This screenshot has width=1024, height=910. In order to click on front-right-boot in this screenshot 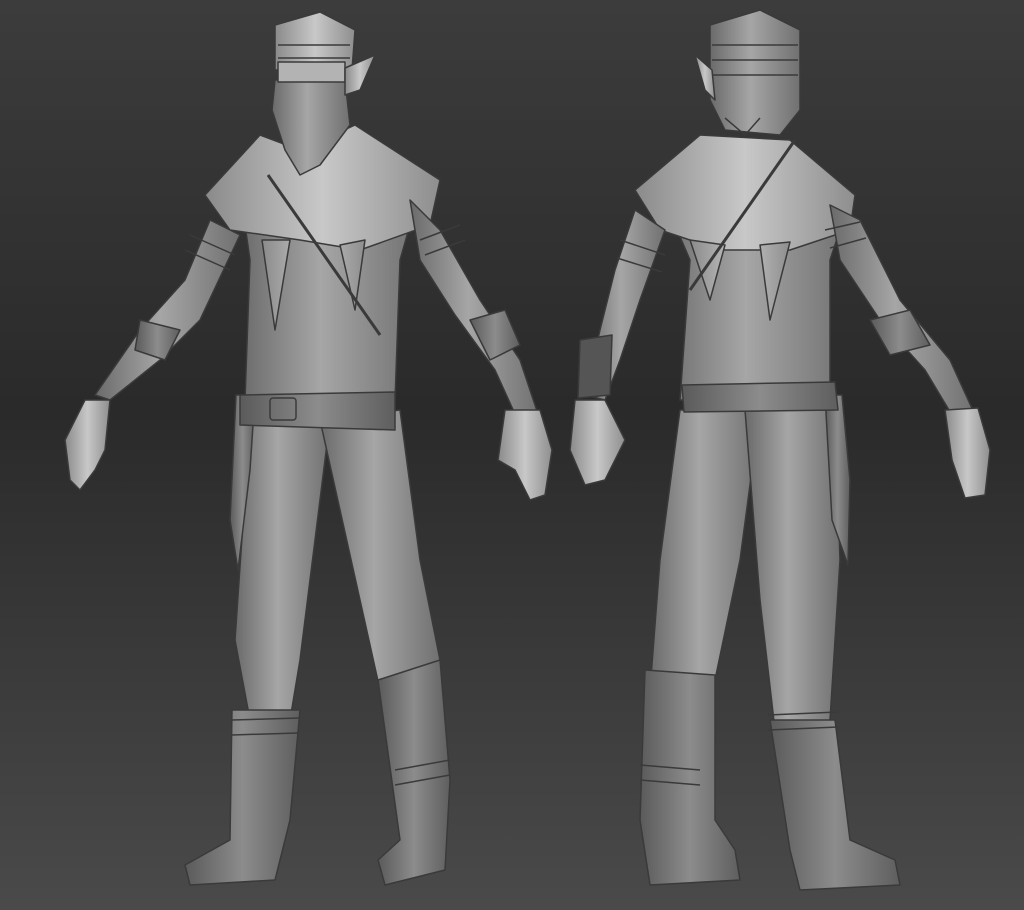, I will do `click(414, 772)`.